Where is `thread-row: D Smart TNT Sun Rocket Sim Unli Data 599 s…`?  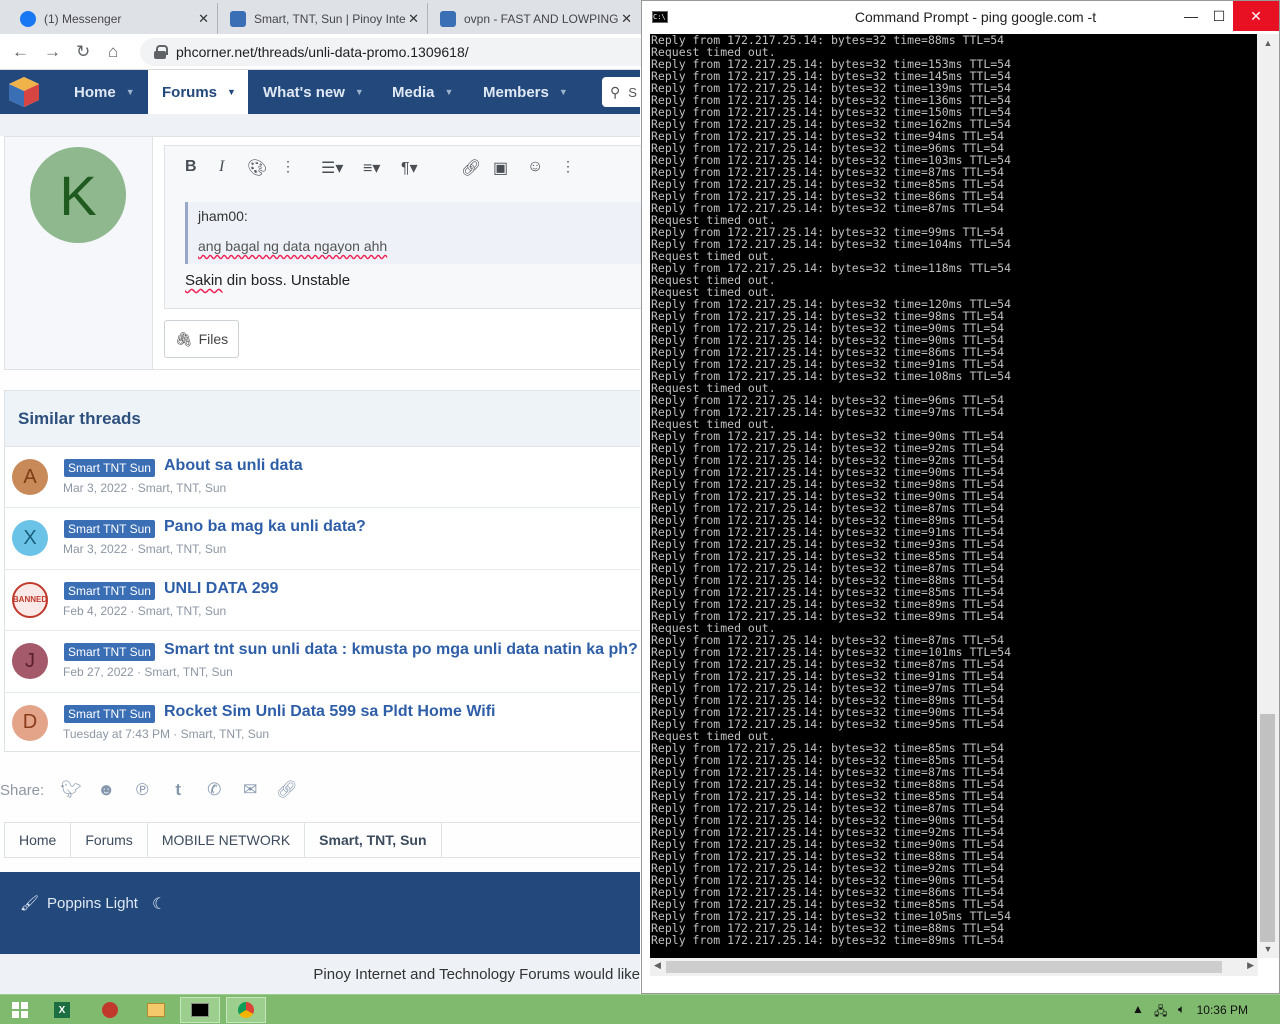 thread-row: D Smart TNT Sun Rocket Sim Unli Data 599 s… is located at coordinates (322, 723).